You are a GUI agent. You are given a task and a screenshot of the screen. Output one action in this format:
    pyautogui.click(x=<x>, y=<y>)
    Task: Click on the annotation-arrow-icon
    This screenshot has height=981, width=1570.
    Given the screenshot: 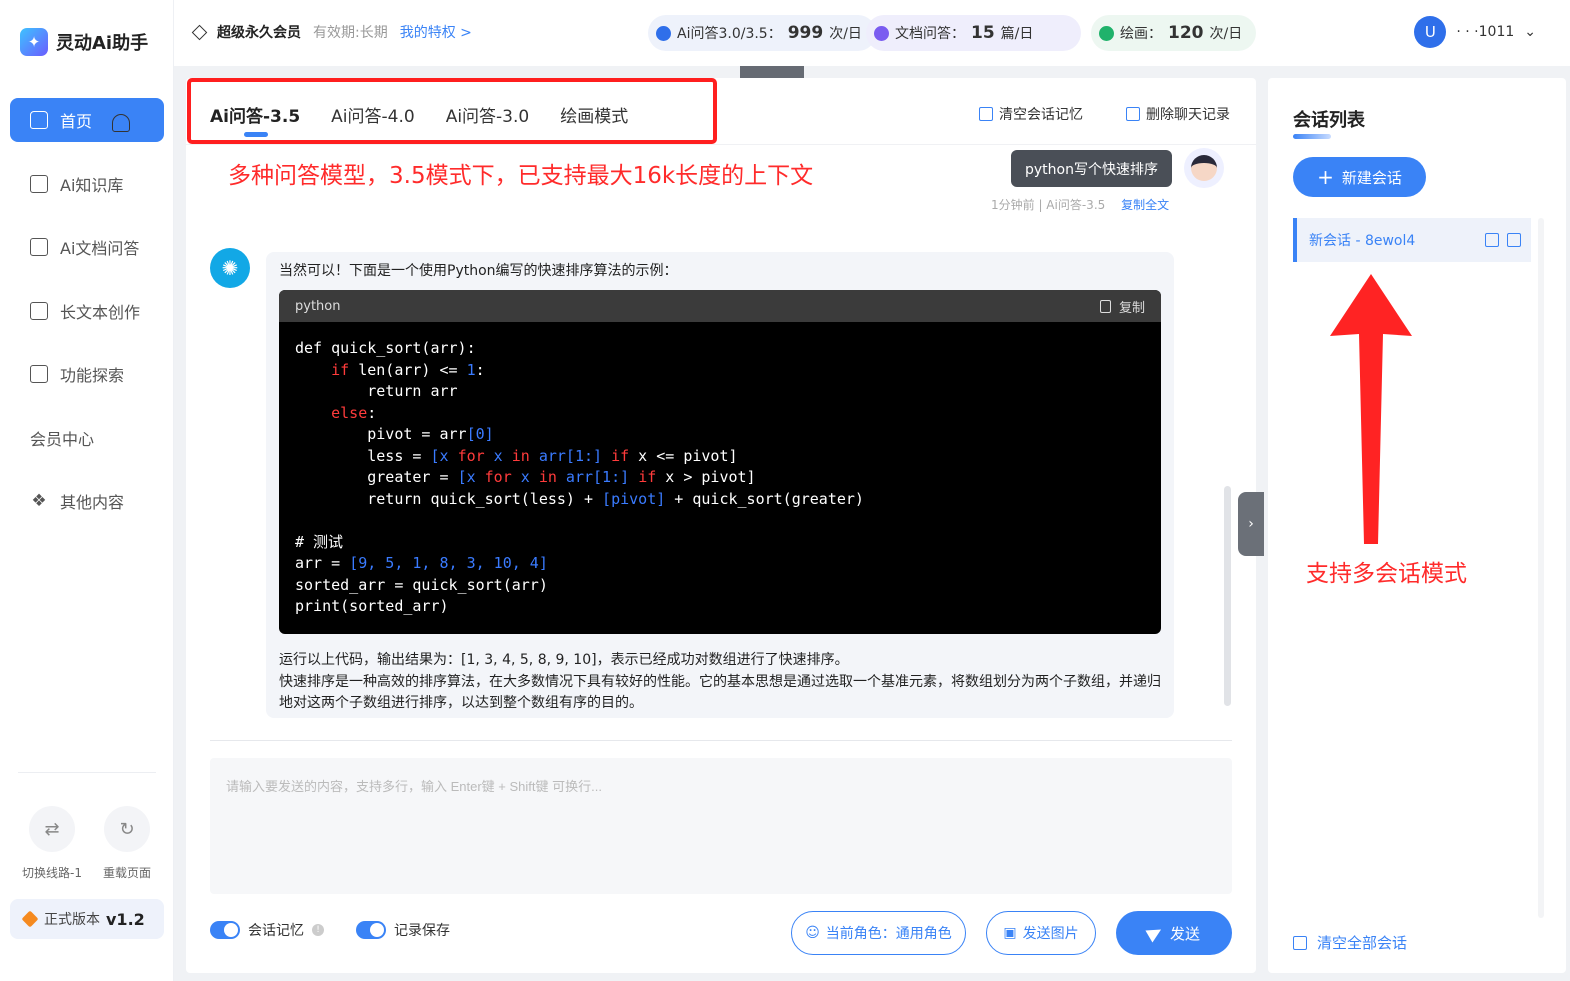 What is the action you would take?
    pyautogui.click(x=1371, y=409)
    